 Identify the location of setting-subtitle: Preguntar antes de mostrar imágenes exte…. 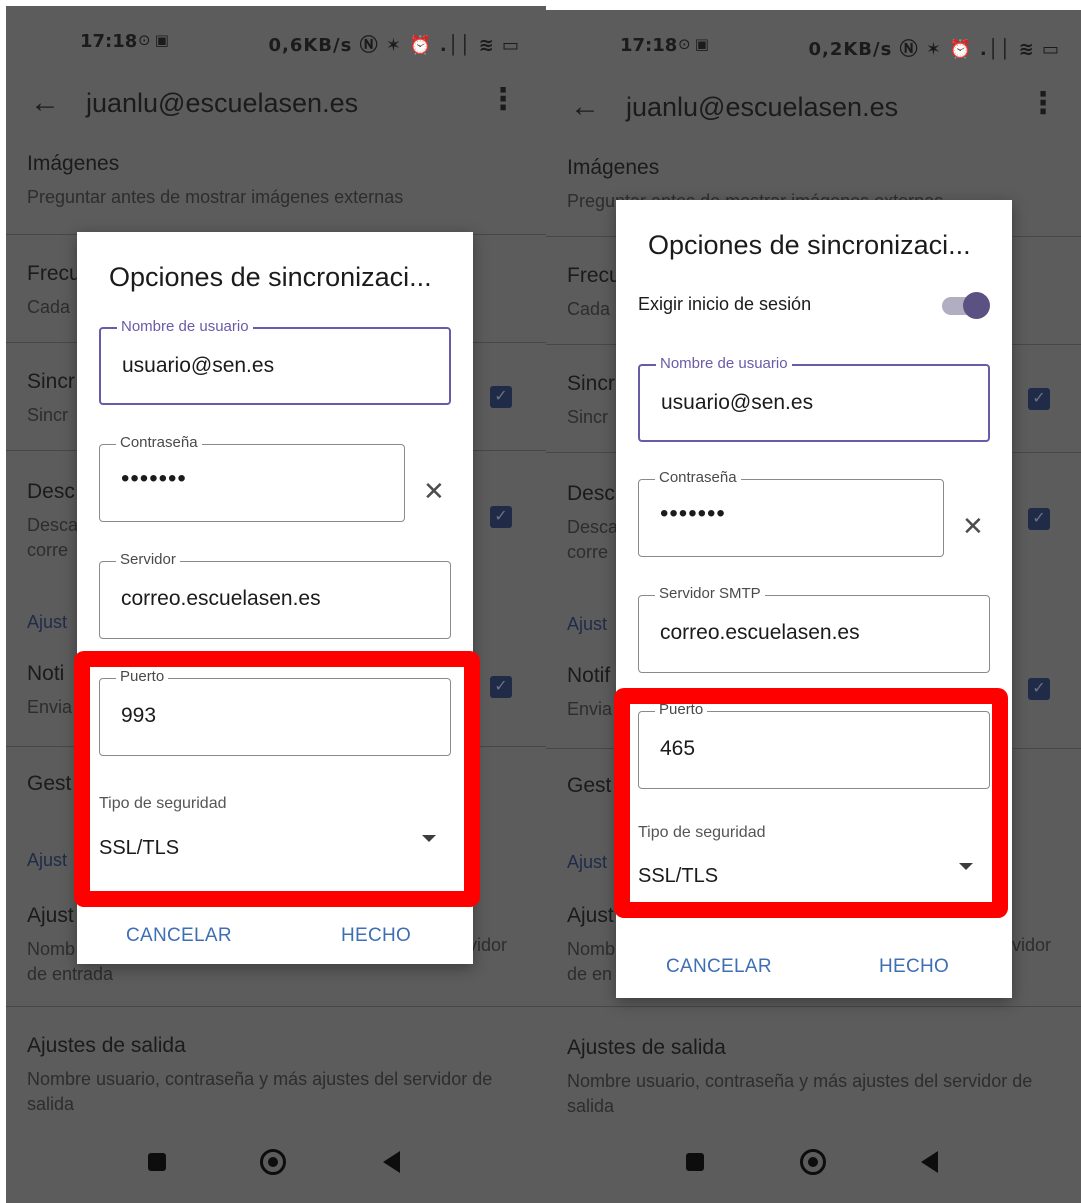
(215, 197).